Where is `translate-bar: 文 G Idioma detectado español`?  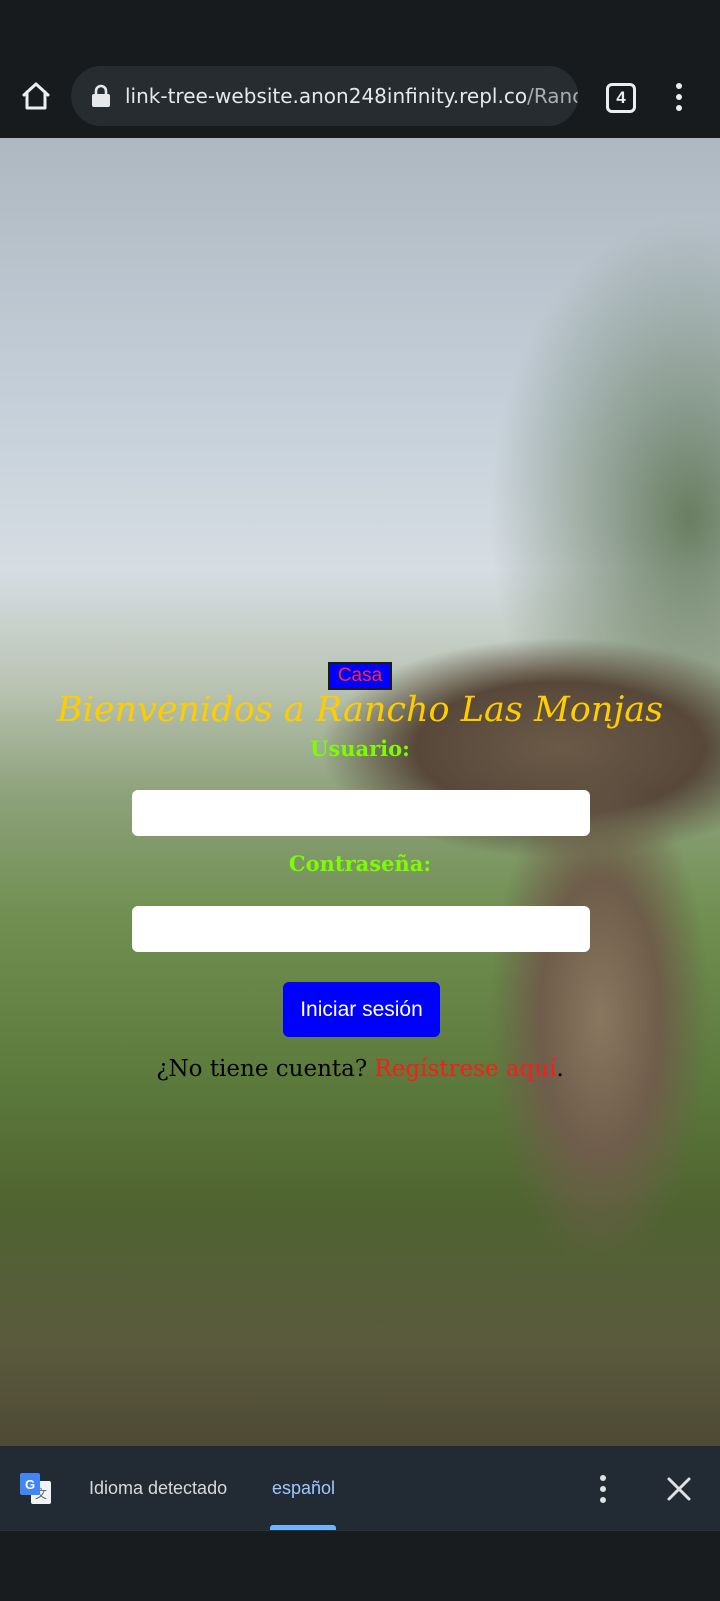 translate-bar: 文 G Idioma detectado español is located at coordinates (360, 1488).